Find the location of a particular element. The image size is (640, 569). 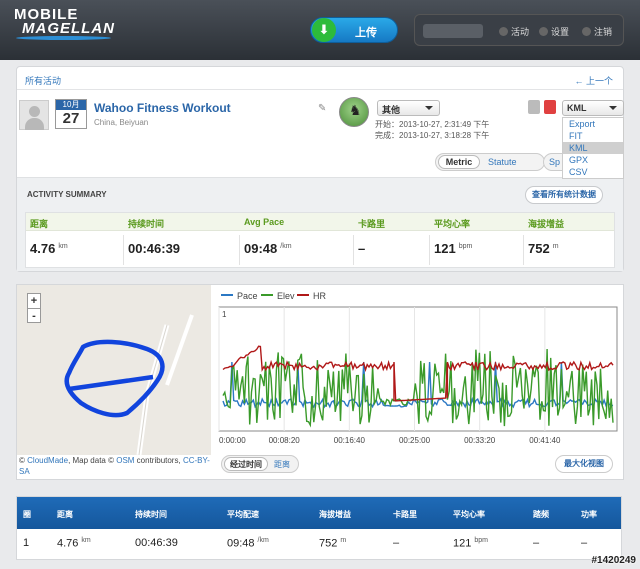

magellan-logo: MOBILE MAGELLAN is located at coordinates (64, 23).